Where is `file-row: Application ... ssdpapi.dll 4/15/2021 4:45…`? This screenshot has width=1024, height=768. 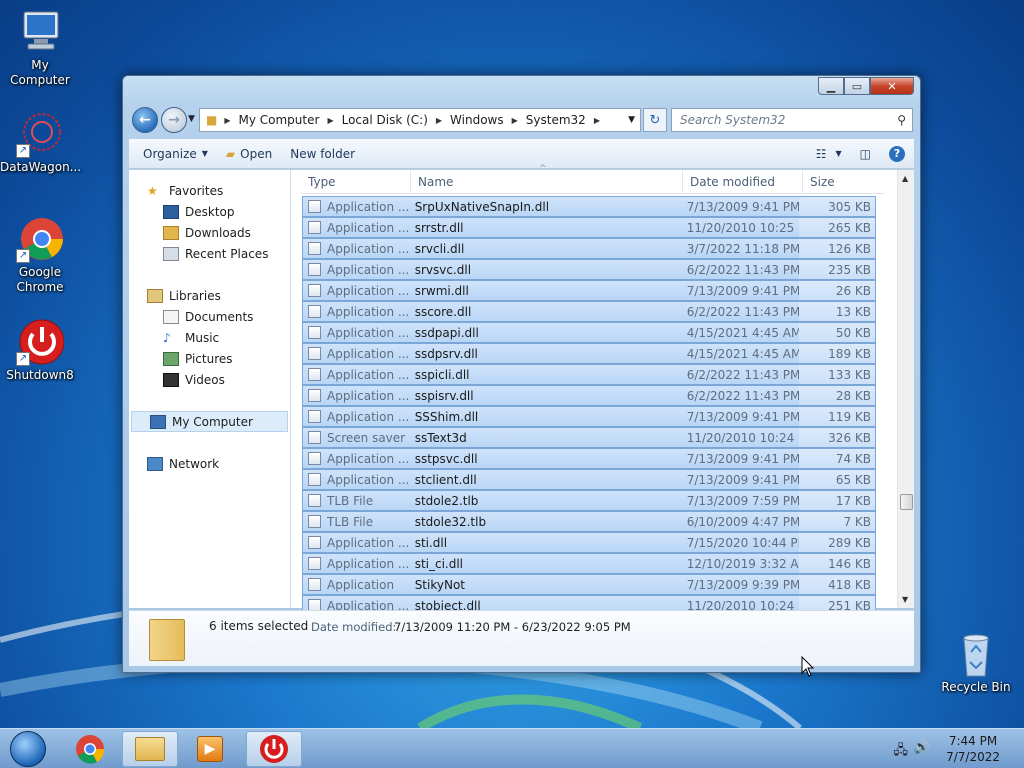 file-row: Application ... ssdpapi.dll 4/15/2021 4:45… is located at coordinates (589, 332).